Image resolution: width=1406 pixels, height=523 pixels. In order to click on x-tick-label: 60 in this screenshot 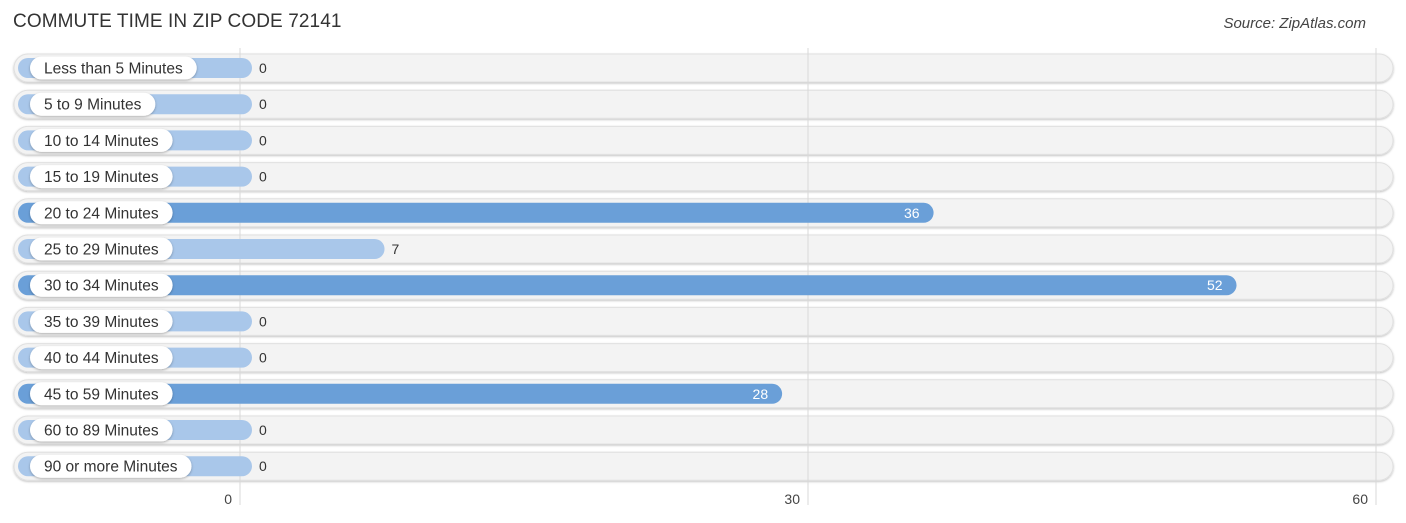, I will do `click(1360, 499)`.